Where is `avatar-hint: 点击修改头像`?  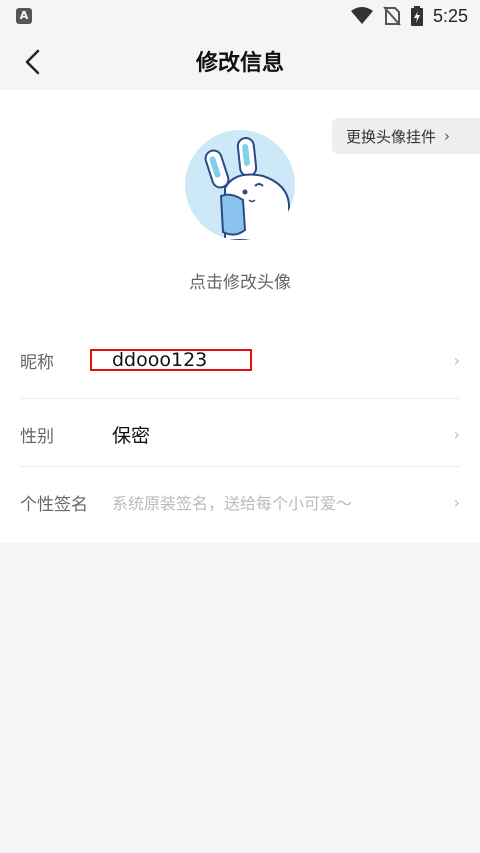 avatar-hint: 点击修改头像 is located at coordinates (240, 280).